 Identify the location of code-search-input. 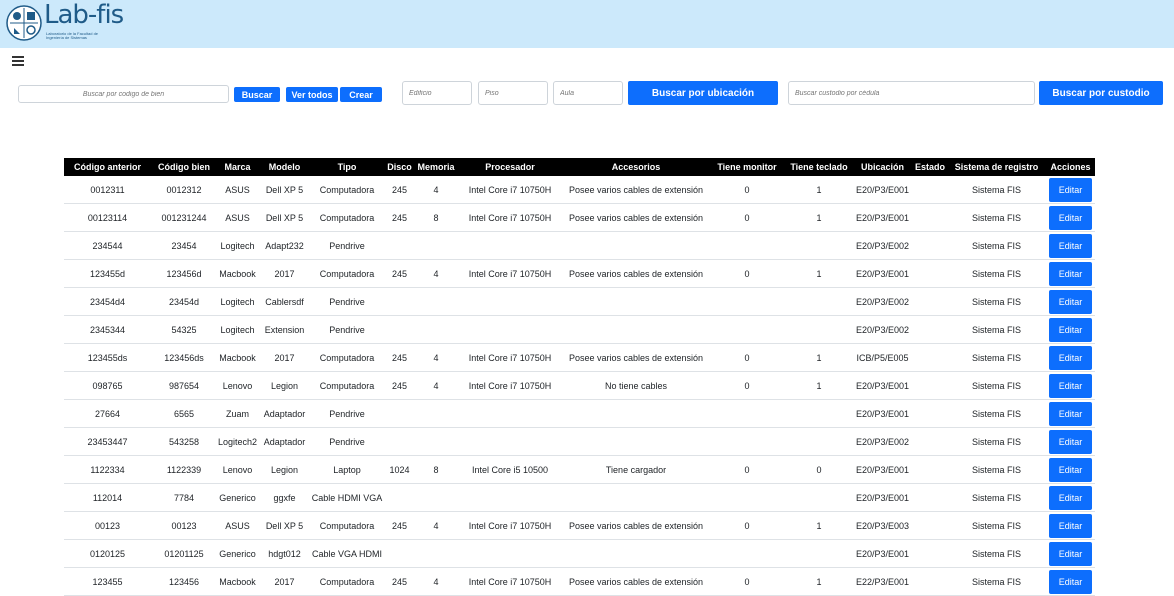
(123, 94).